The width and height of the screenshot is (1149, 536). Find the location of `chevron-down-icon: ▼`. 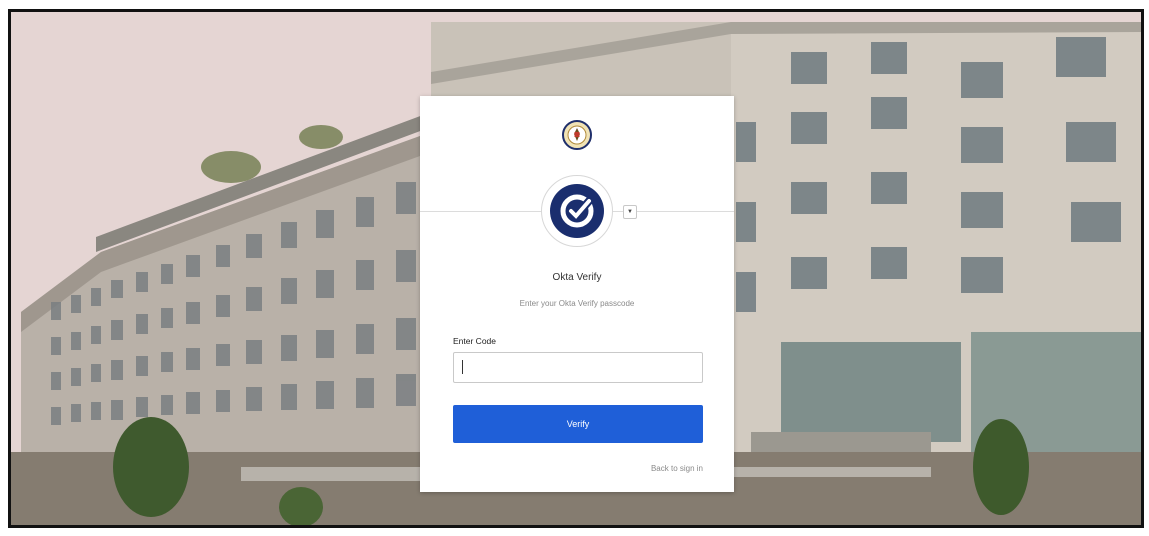

chevron-down-icon: ▼ is located at coordinates (630, 212).